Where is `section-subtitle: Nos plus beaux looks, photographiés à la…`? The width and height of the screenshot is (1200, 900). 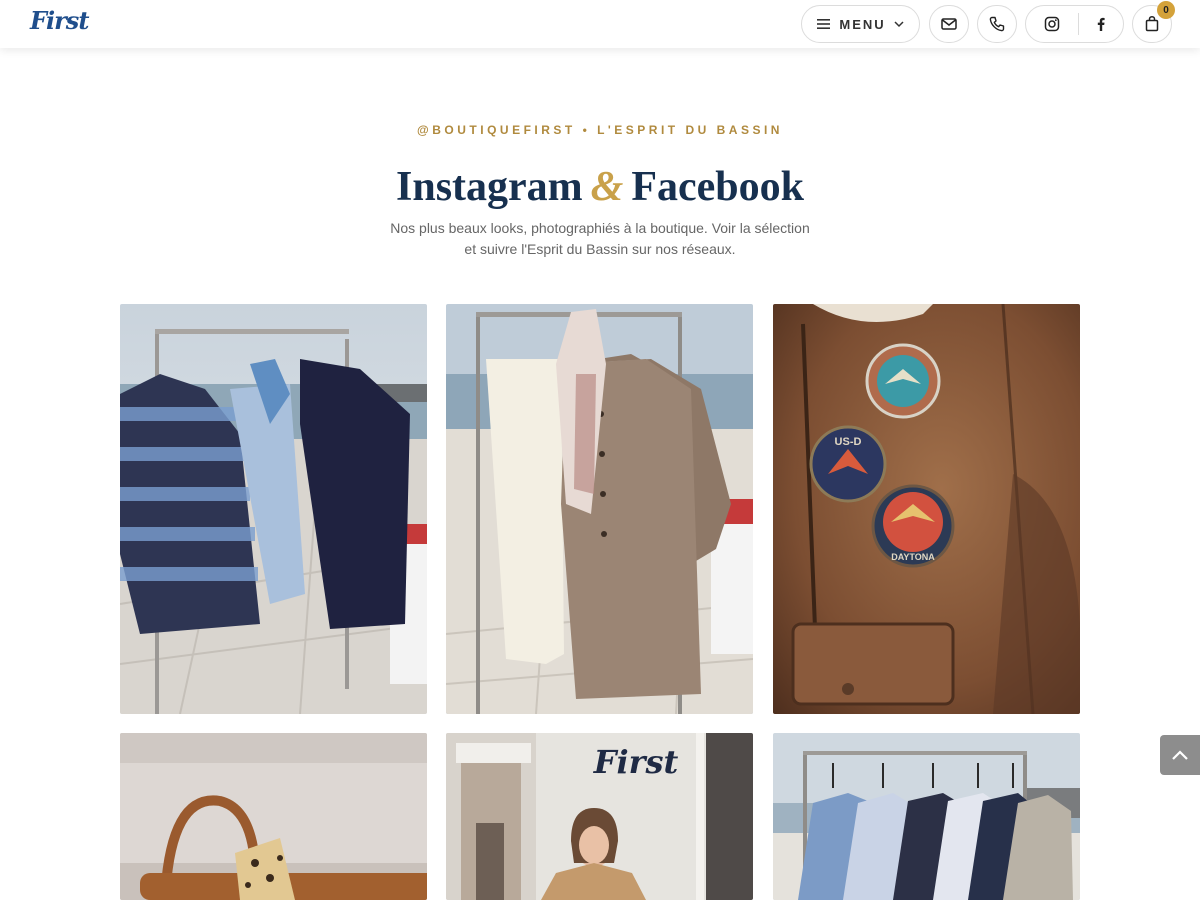 section-subtitle: Nos plus beaux looks, photographiés à la… is located at coordinates (600, 238).